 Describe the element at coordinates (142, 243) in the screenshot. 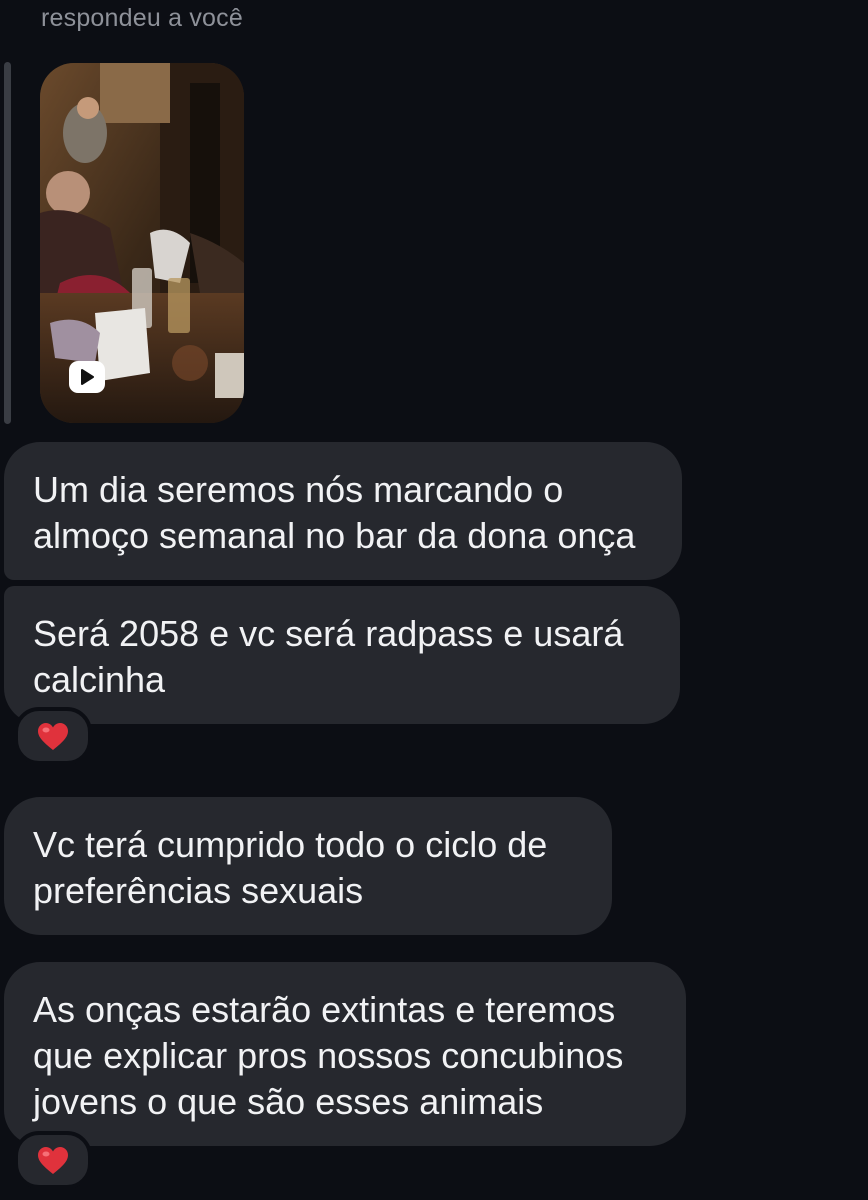

I see `video-thumbnail` at that location.